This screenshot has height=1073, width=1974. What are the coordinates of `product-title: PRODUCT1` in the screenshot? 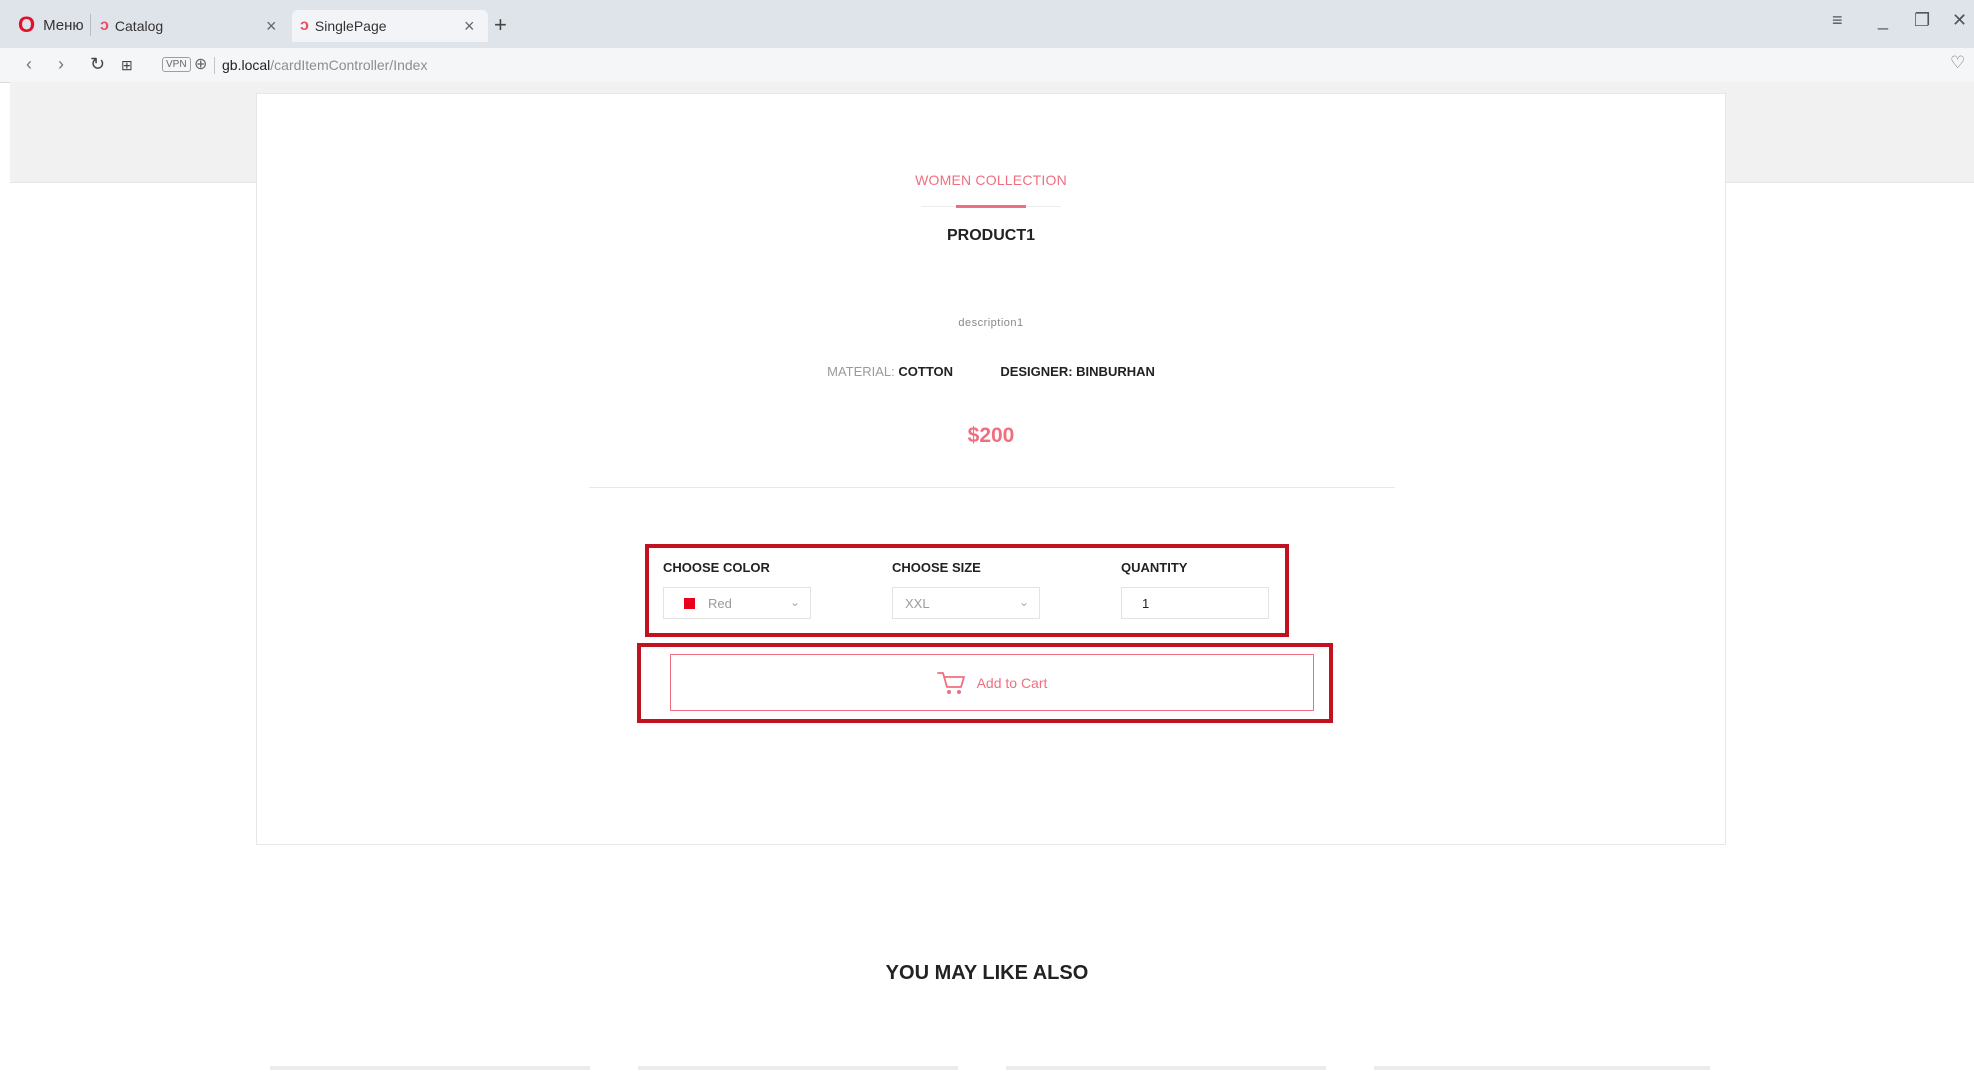 It's located at (990, 235).